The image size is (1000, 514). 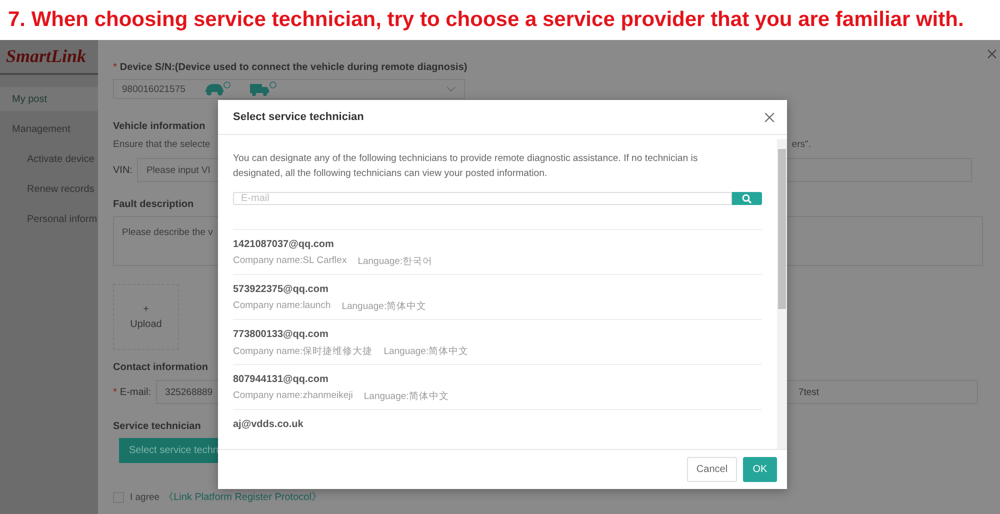 I want to click on cancel-button: Cancel, so click(x=712, y=469).